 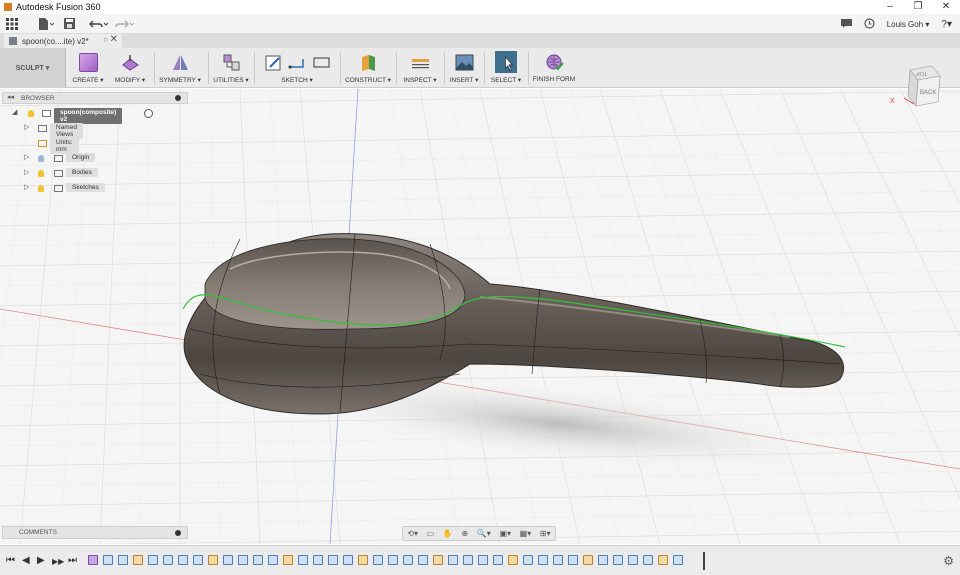 I want to click on job-status-icon, so click(x=869, y=24).